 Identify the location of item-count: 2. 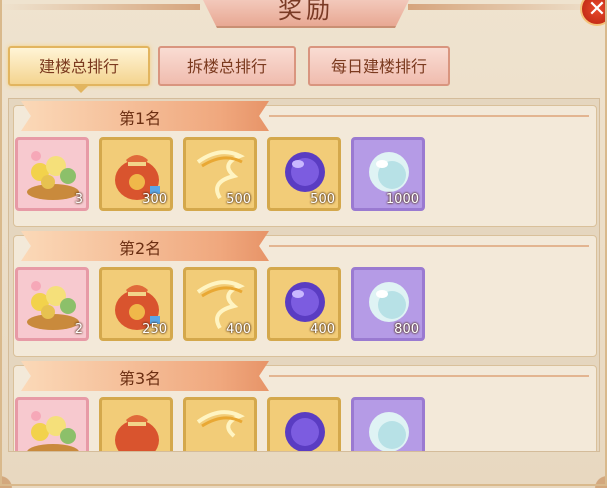
(78, 329).